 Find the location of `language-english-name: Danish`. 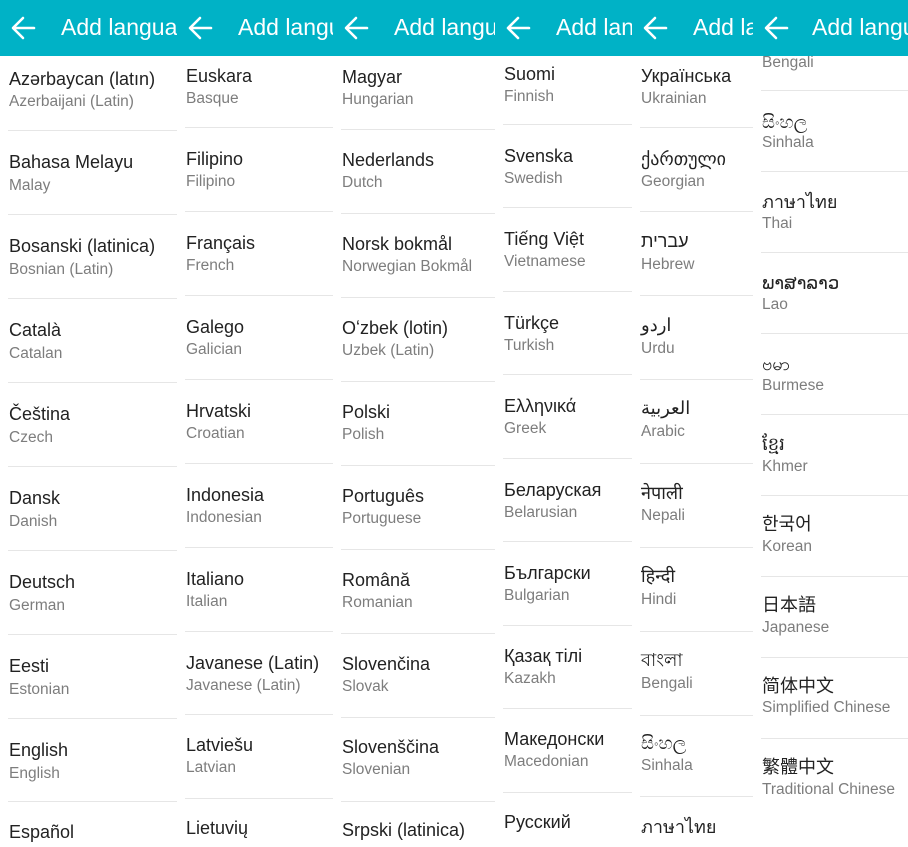

language-english-name: Danish is located at coordinates (33, 521).